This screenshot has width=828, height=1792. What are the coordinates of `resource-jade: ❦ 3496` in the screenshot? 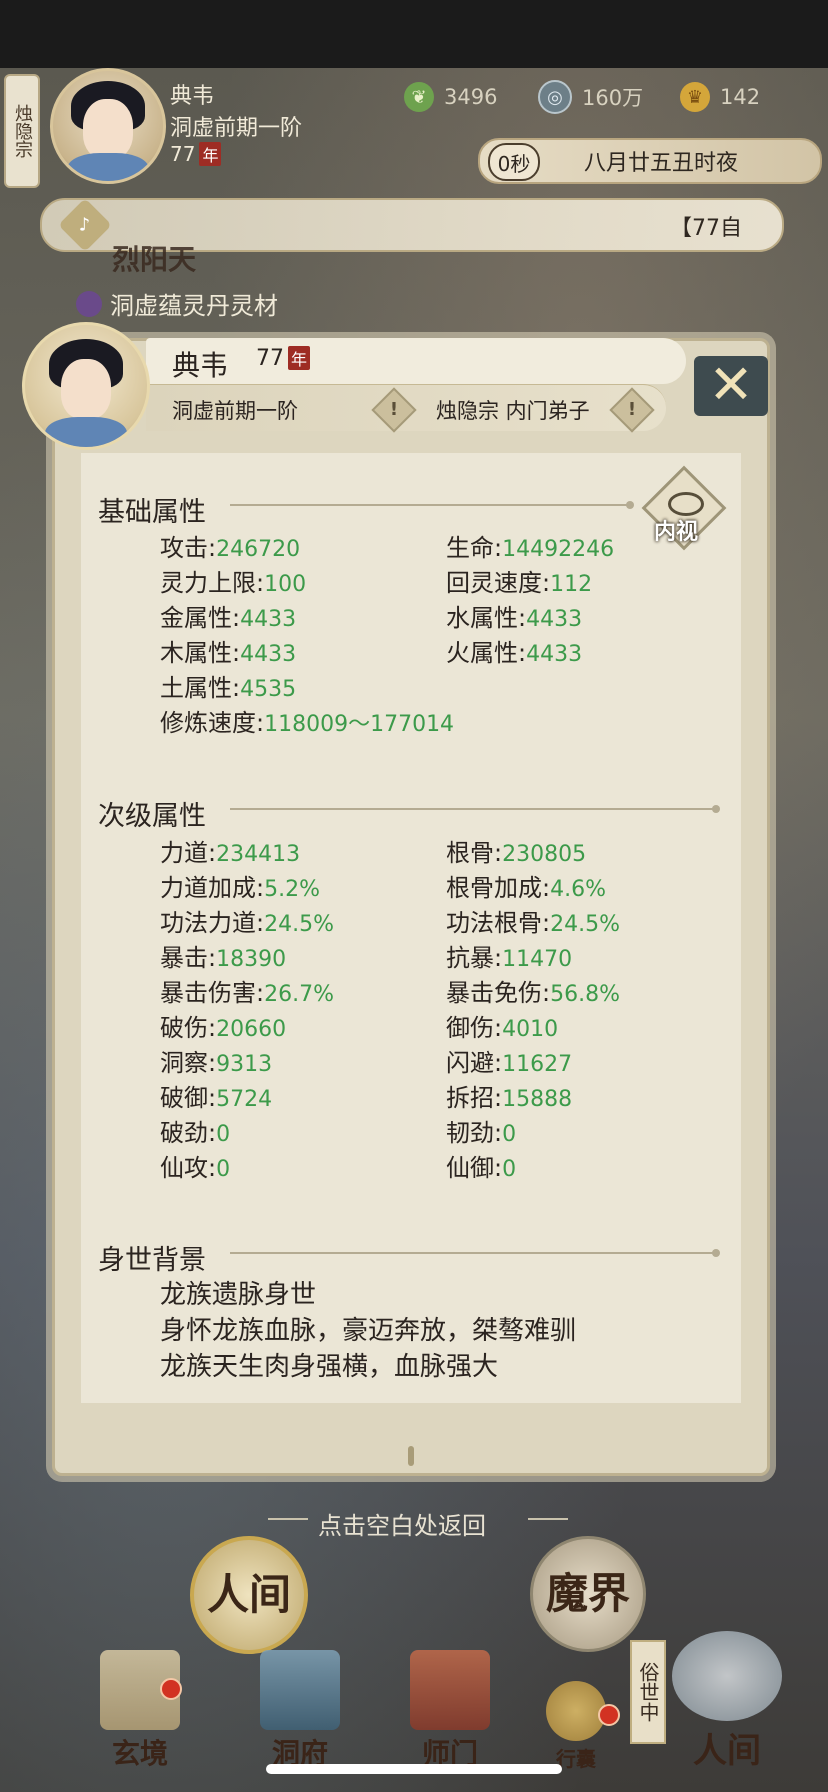 It's located at (450, 97).